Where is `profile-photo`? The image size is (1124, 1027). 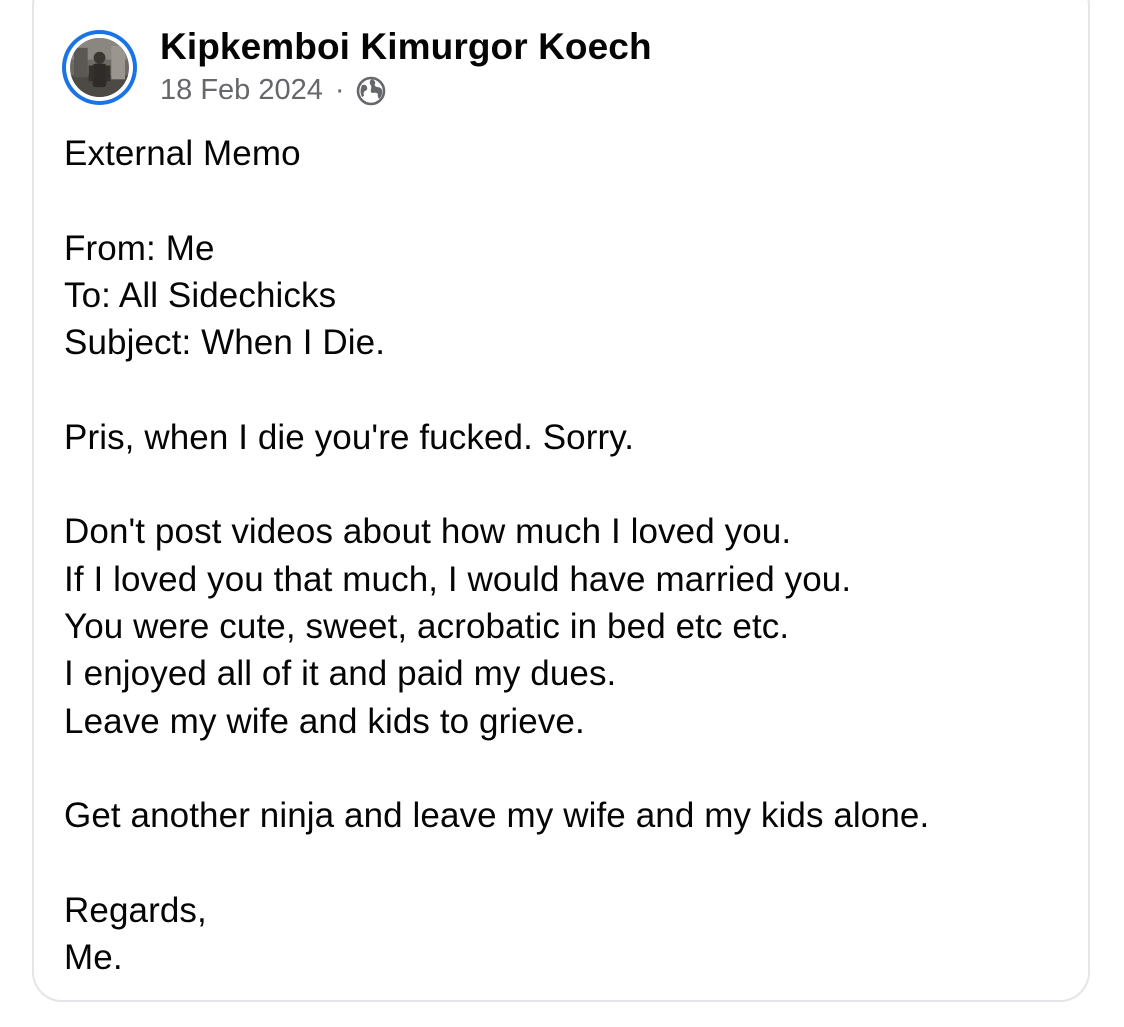 profile-photo is located at coordinates (99, 67).